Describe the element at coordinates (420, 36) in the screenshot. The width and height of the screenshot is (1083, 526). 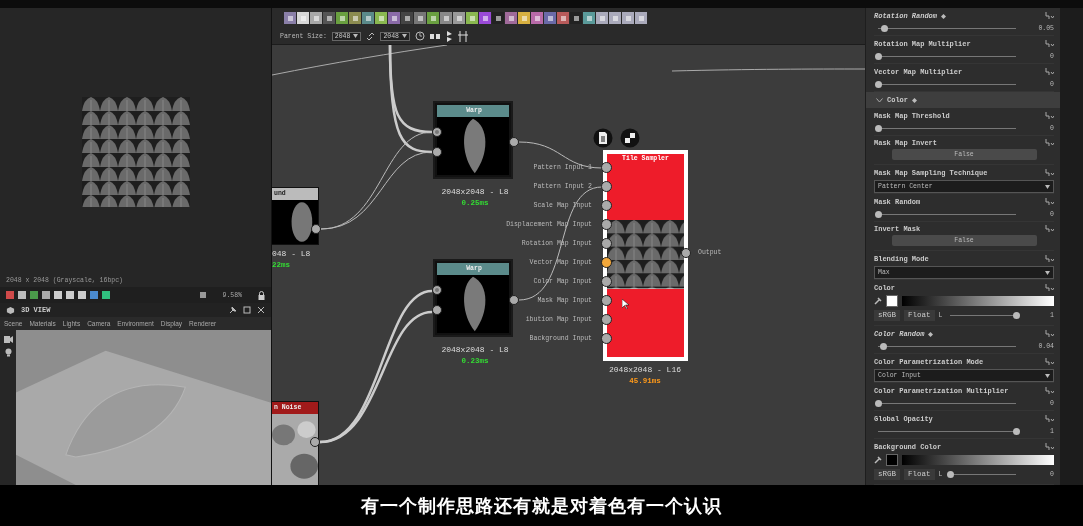
I see `timer-icon` at that location.